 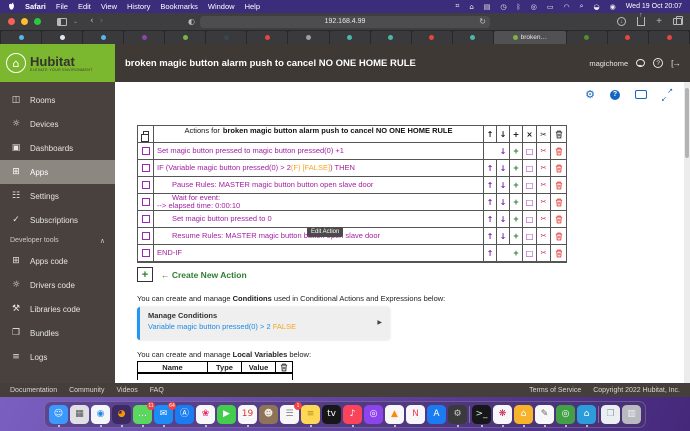 I want to click on close-window-button, so click(x=11, y=21).